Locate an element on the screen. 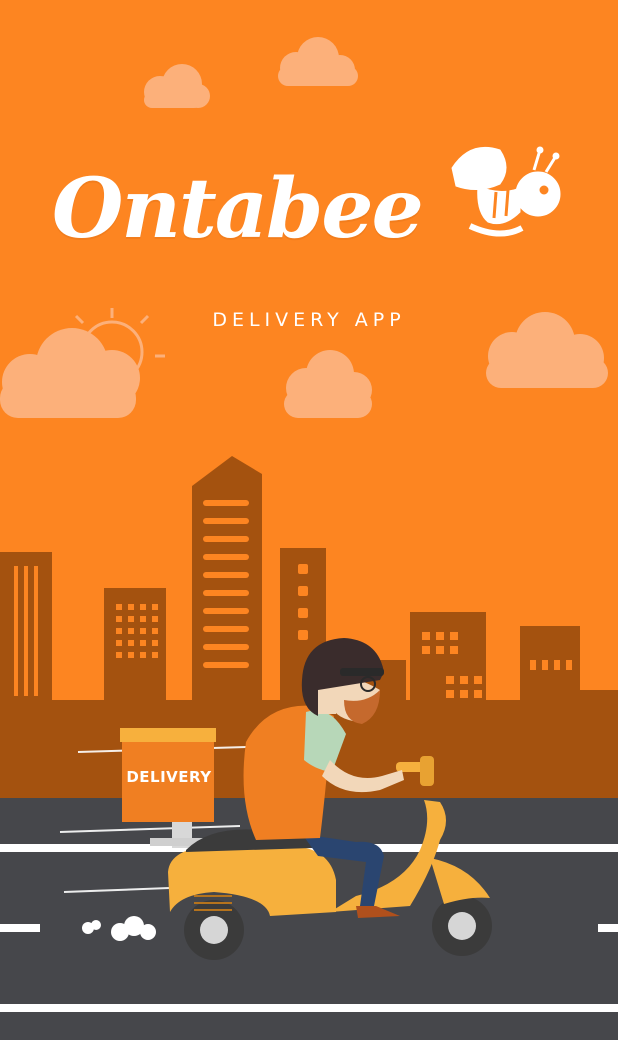 The height and width of the screenshot is (1040, 618). delivery-box-label: DELIVERY is located at coordinates (169, 777).